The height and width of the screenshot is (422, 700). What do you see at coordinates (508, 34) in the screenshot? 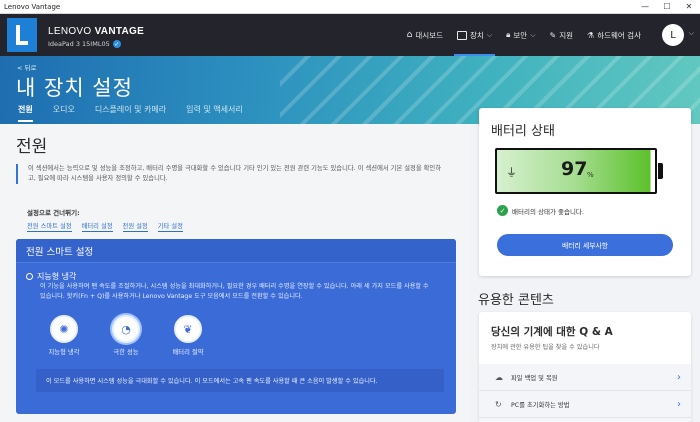
I see `lock-icon: 🔒︎` at bounding box center [508, 34].